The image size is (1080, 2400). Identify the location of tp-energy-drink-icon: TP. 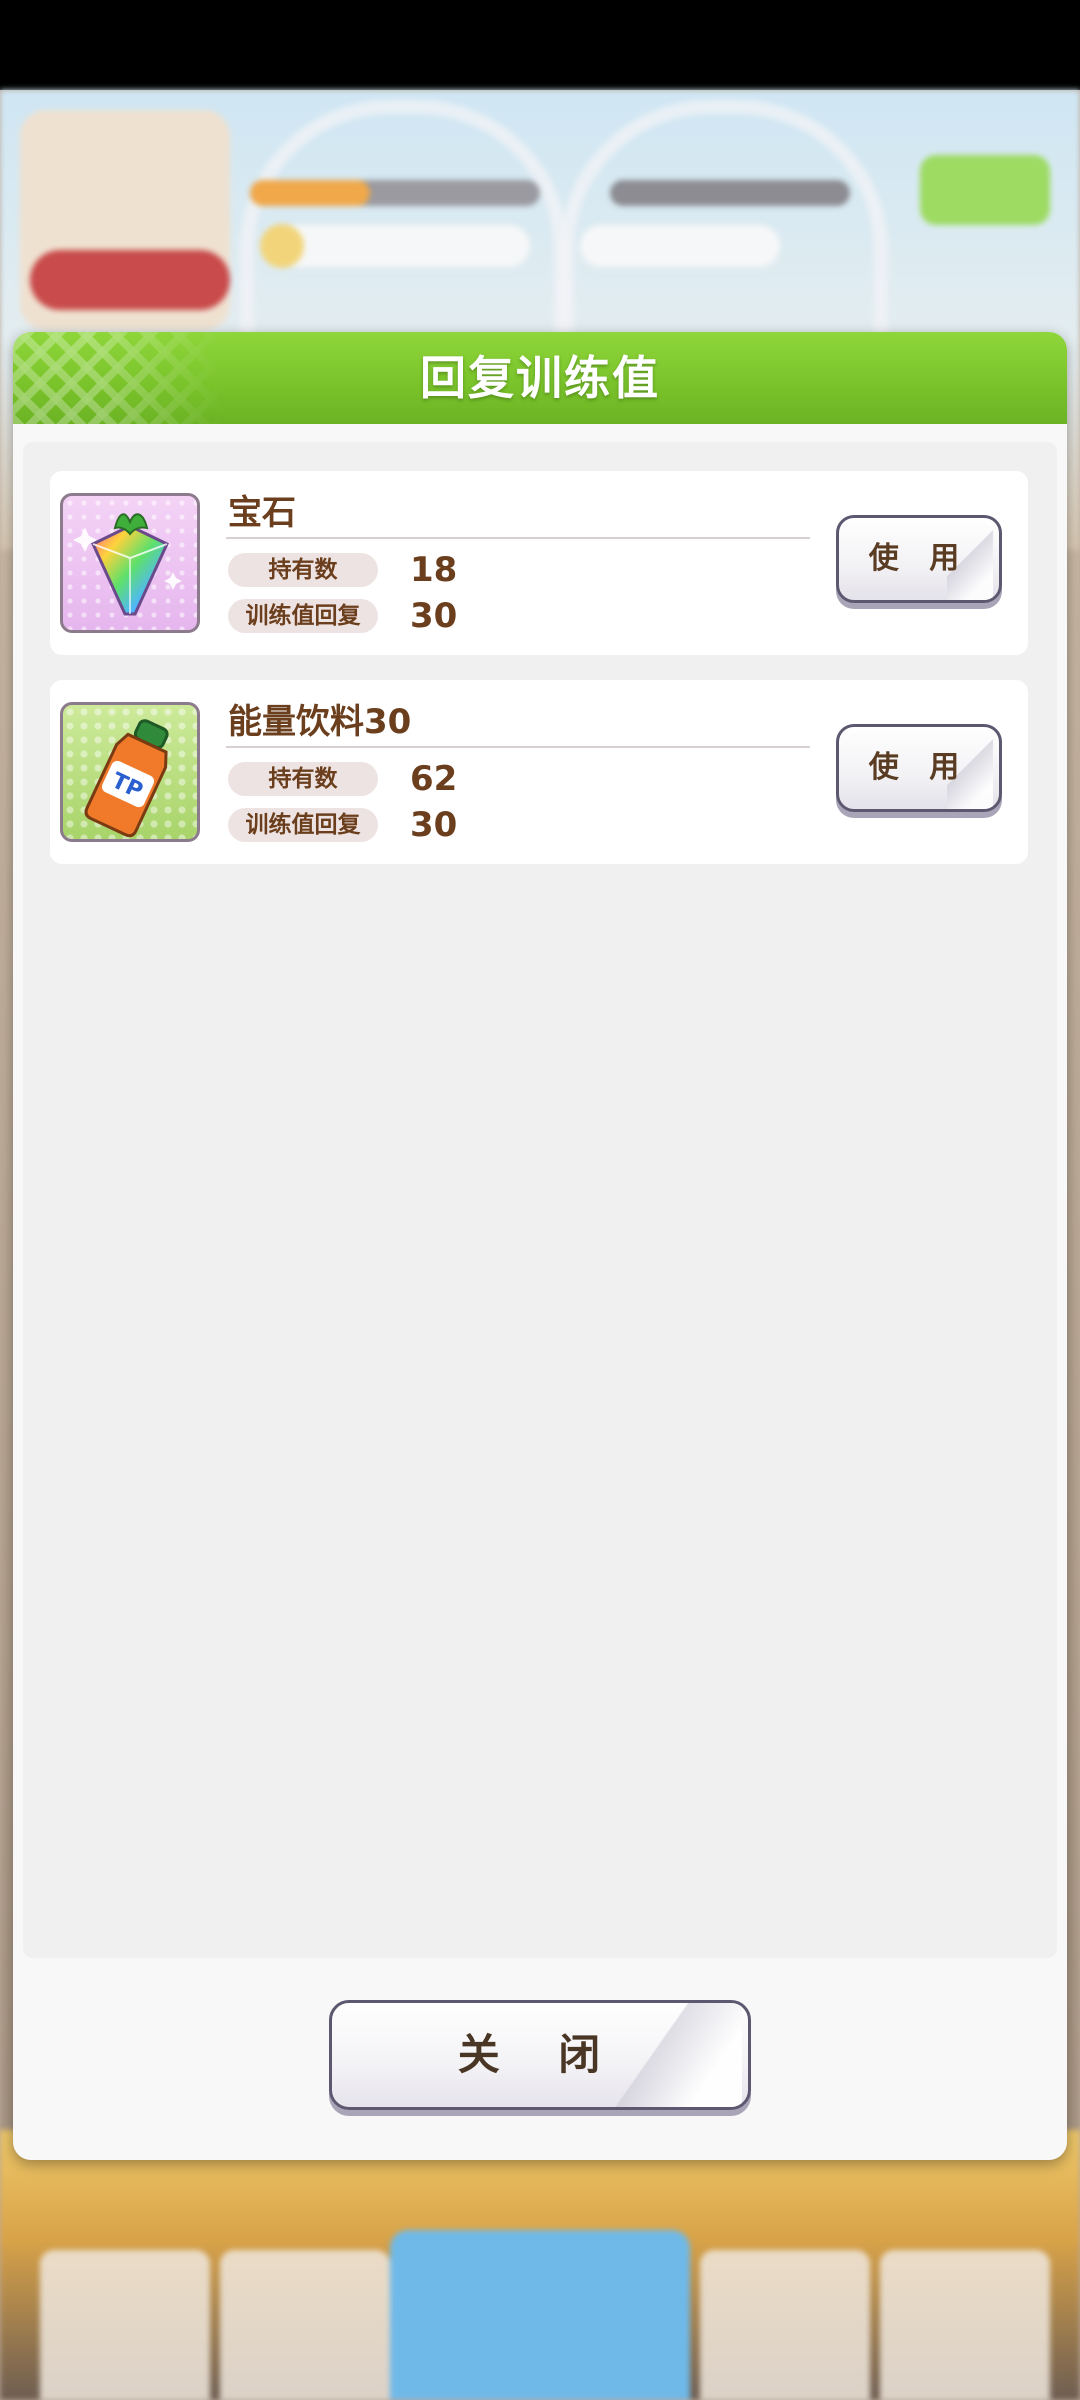
(130, 772).